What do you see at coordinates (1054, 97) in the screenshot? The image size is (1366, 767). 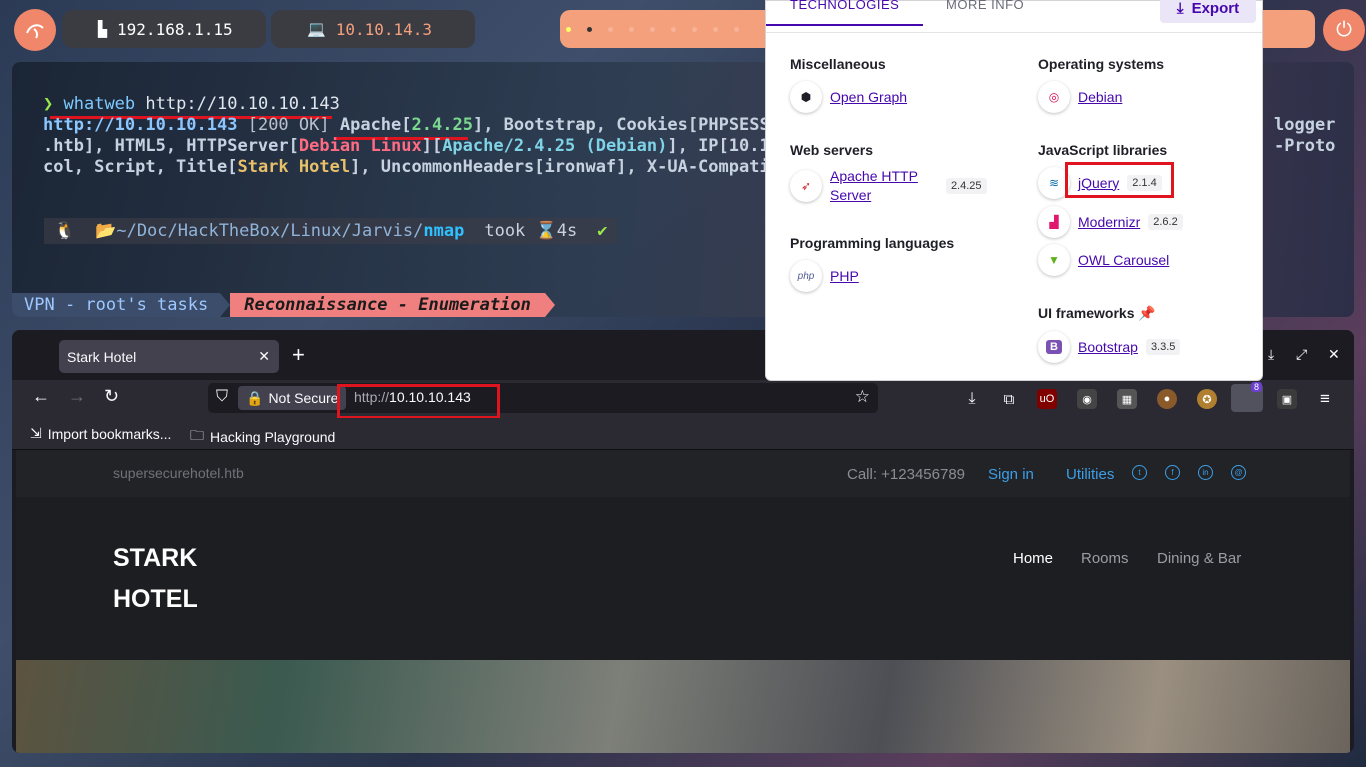 I see `debian-swirl-icon: ◎` at bounding box center [1054, 97].